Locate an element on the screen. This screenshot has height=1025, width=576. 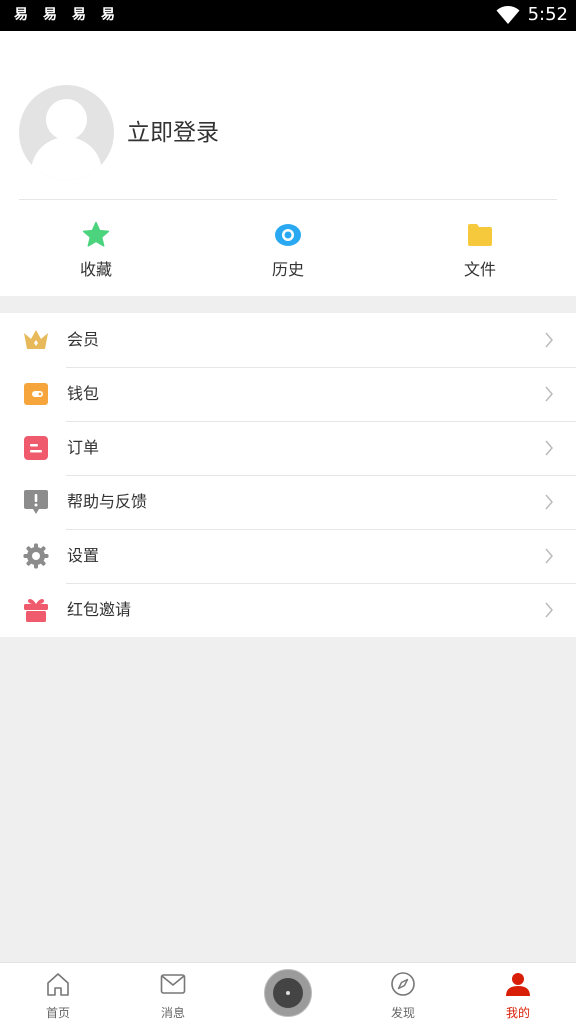
bottom-nav: 首页 消息 发现 我的 is located at coordinates (288, 993).